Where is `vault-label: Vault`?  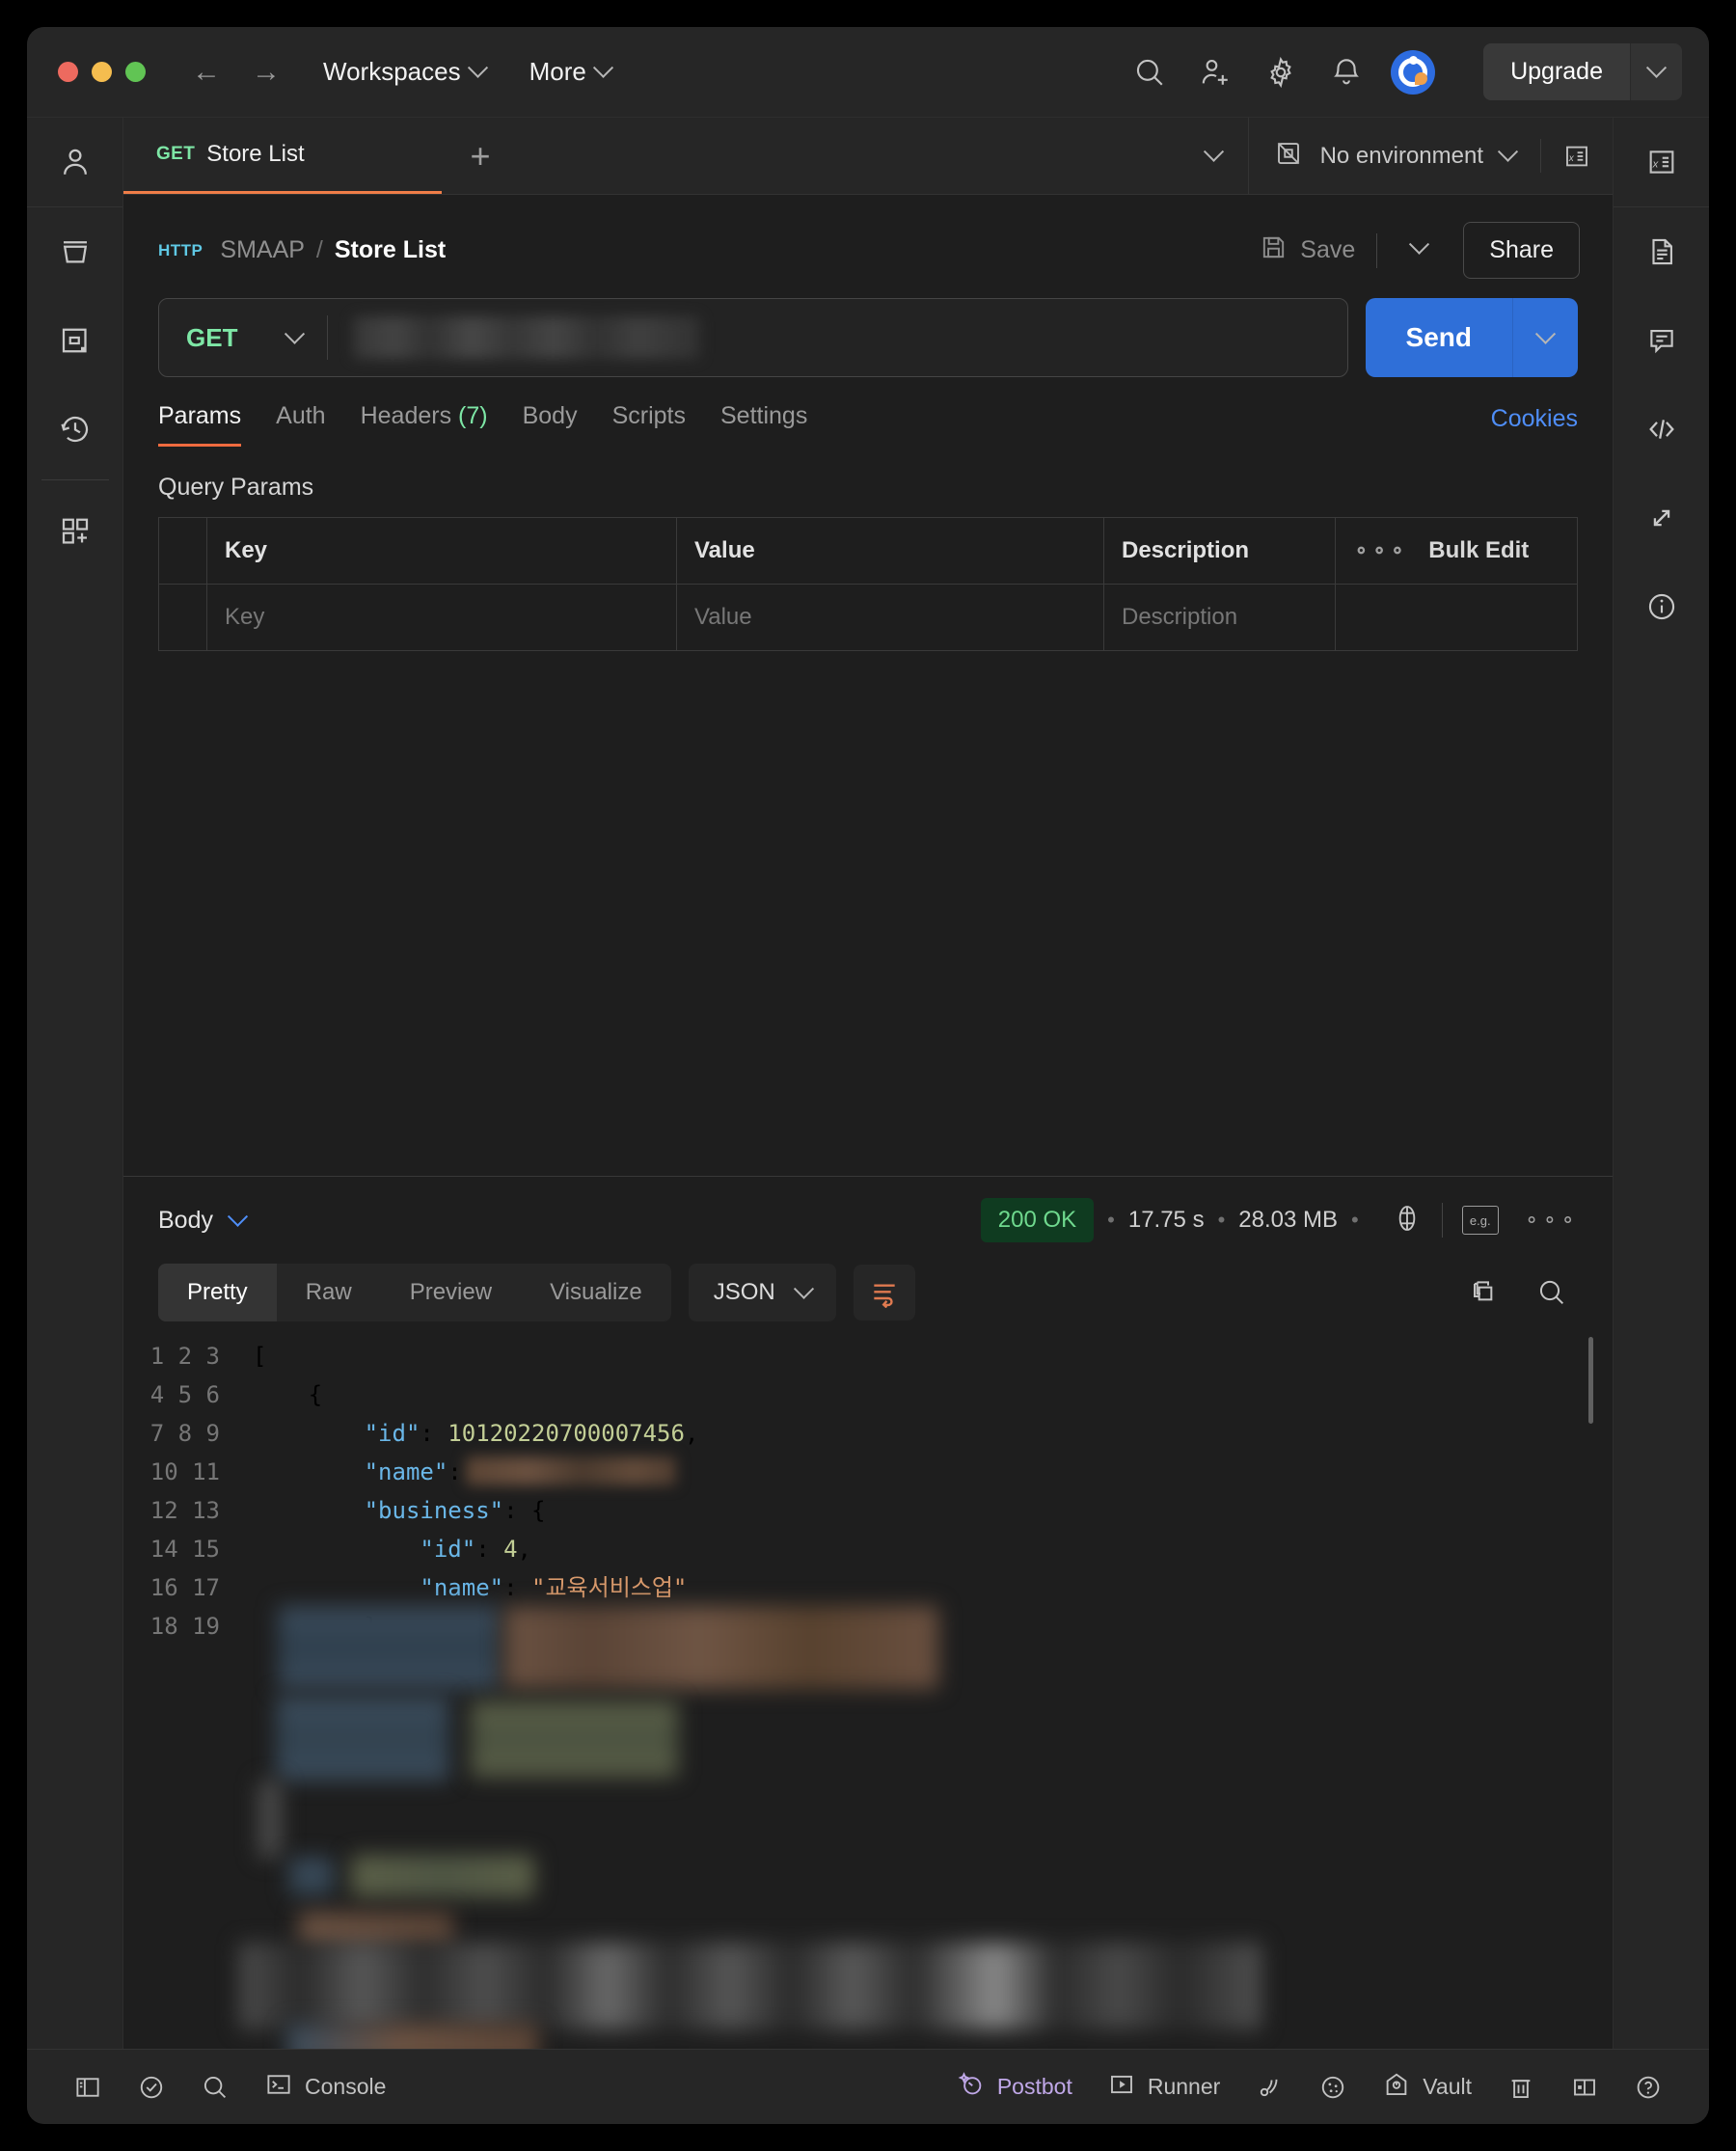 vault-label: Vault is located at coordinates (1448, 2086).